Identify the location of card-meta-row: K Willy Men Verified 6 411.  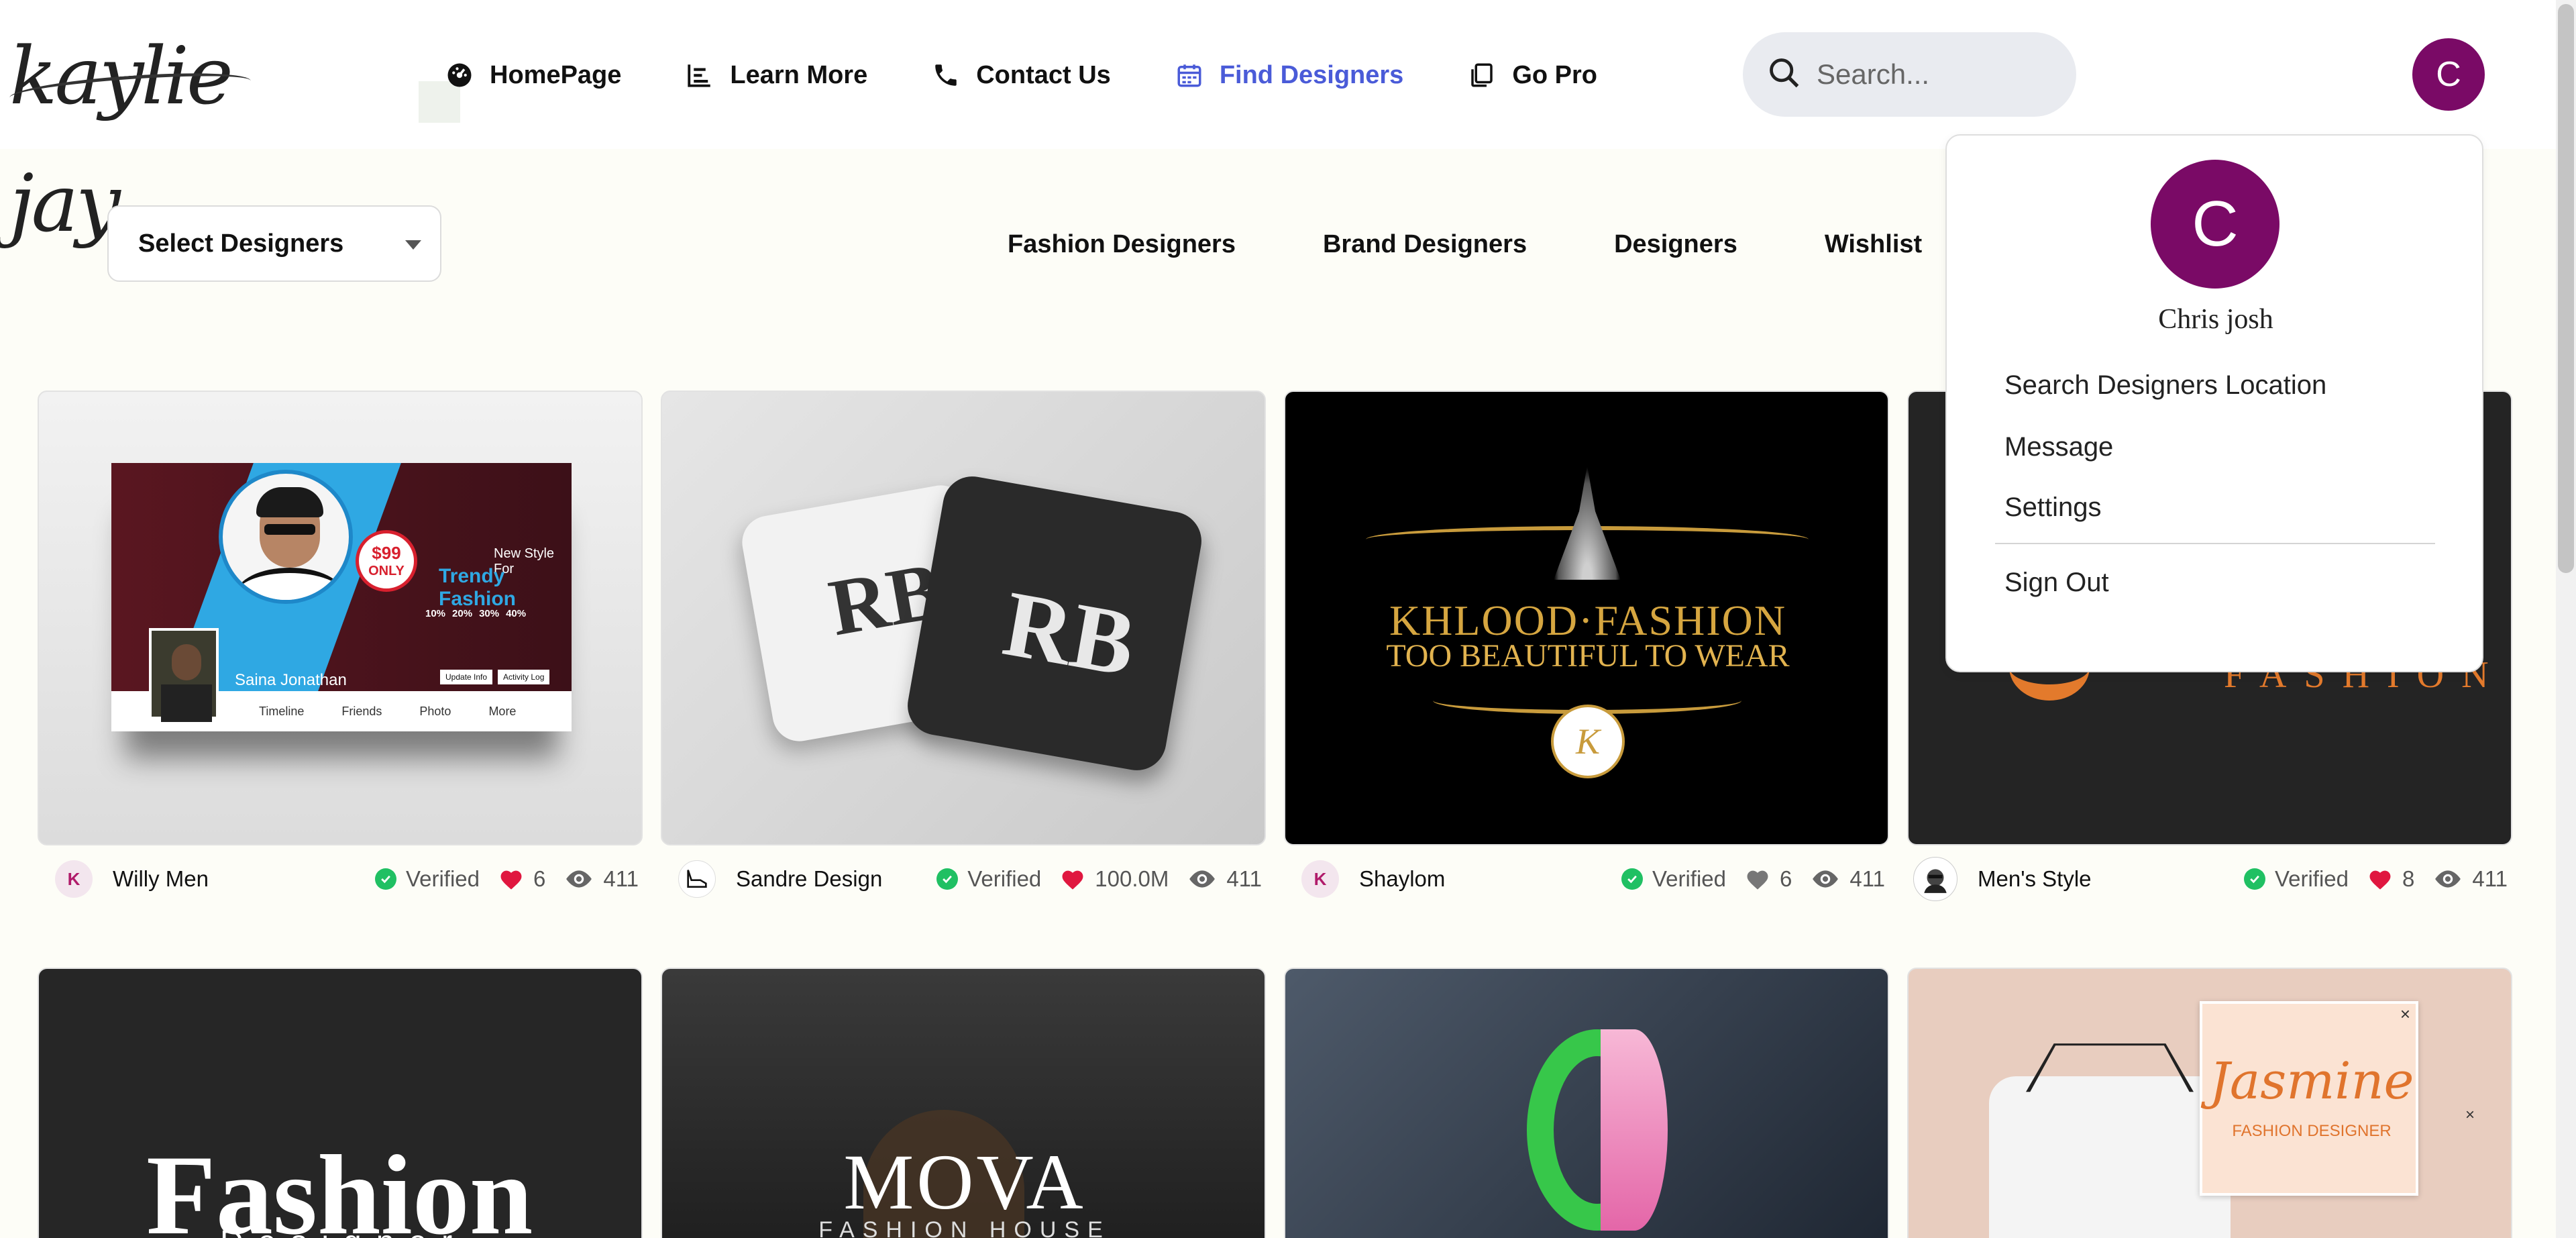
(347, 879).